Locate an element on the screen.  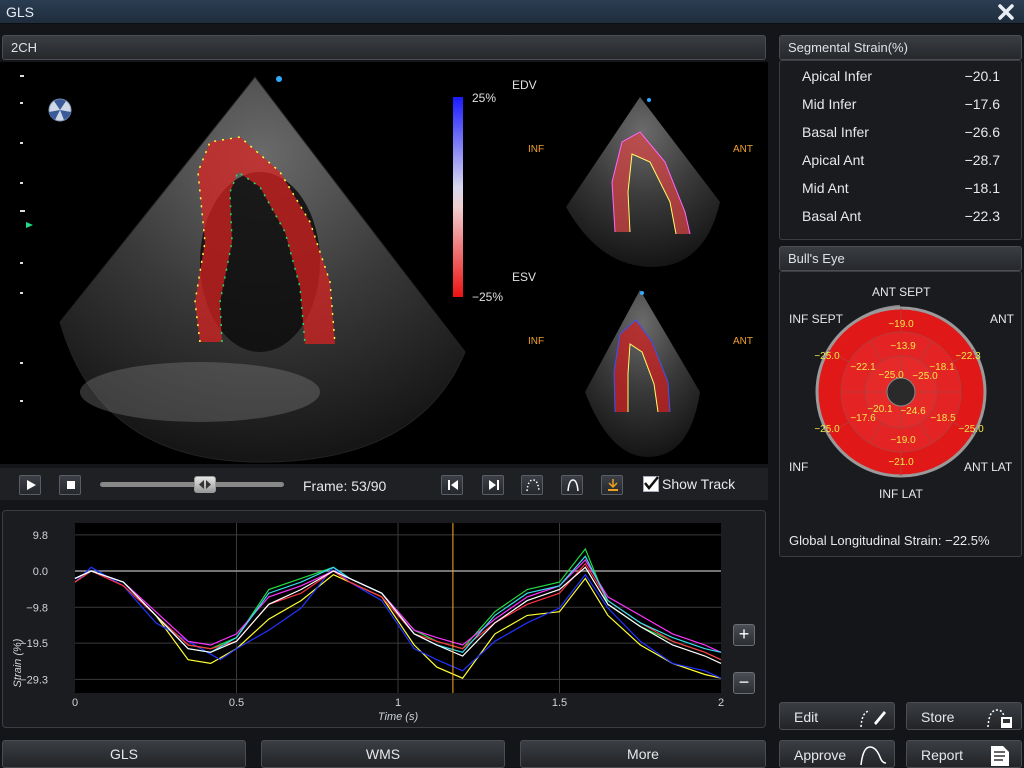
tab-wms: WMS is located at coordinates (383, 754).